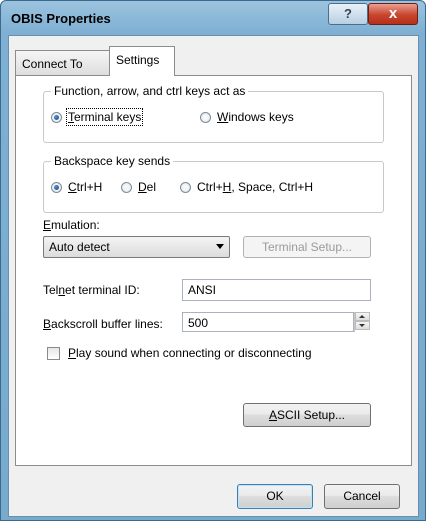  Describe the element at coordinates (112, 161) in the screenshot. I see `backspace-group-legend: Backspace key sends` at that location.